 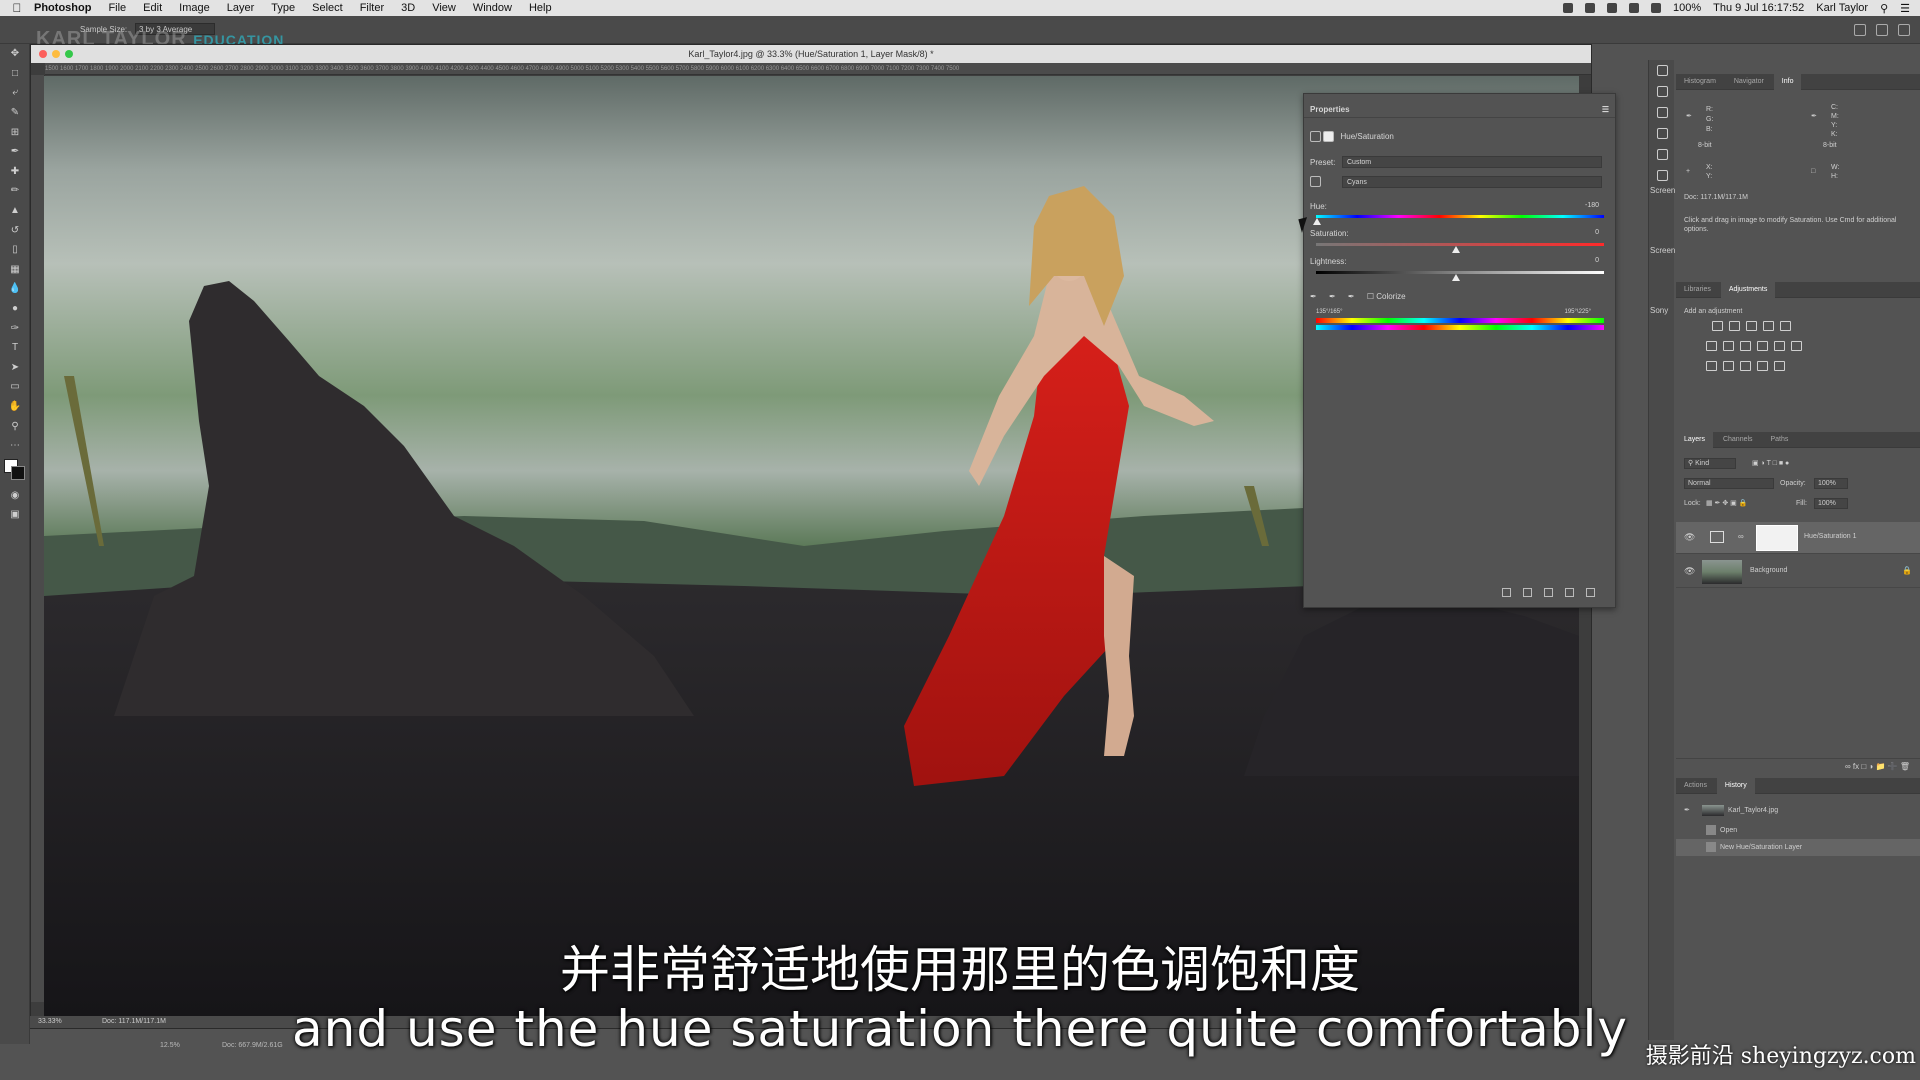 What do you see at coordinates (1332, 296) in the screenshot?
I see `eyedropper-plus-icon: ✒` at bounding box center [1332, 296].